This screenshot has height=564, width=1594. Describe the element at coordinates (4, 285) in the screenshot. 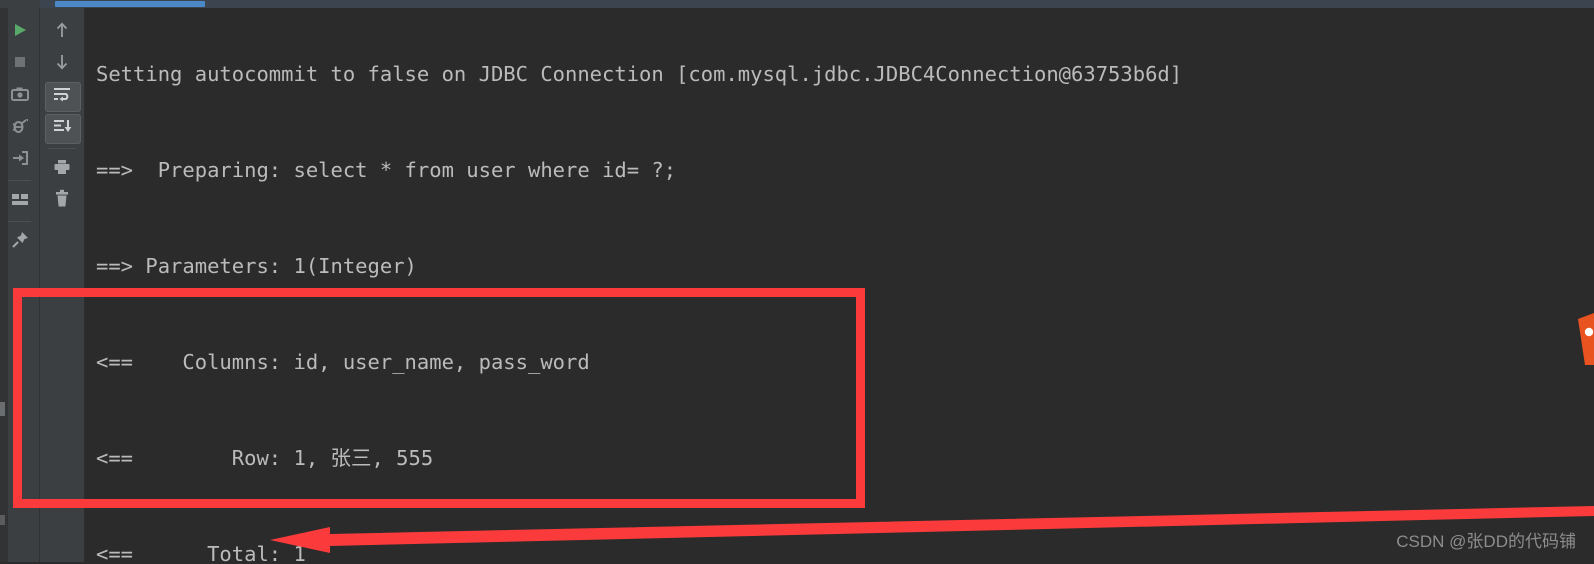

I see `window-edge-strip` at that location.